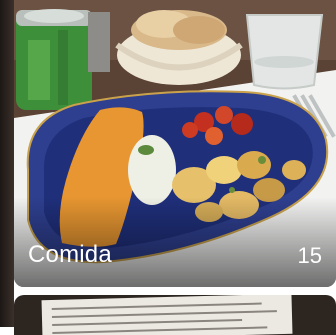 The width and height of the screenshot is (336, 335). I want to click on next-album-cover-photo, so click(167, 315).